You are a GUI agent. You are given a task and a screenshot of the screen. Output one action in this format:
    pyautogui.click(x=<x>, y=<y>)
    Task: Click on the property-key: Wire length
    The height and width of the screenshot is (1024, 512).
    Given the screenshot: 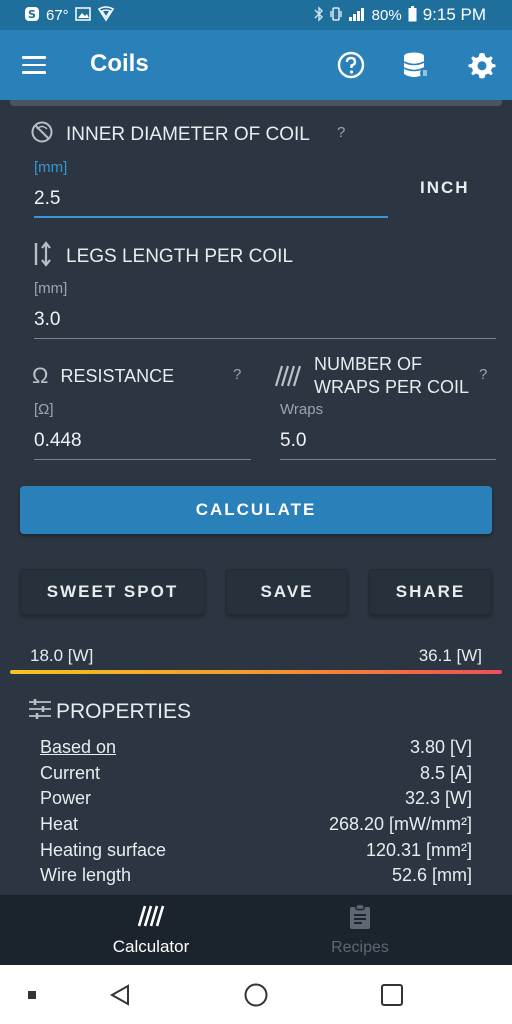 What is the action you would take?
    pyautogui.click(x=86, y=875)
    